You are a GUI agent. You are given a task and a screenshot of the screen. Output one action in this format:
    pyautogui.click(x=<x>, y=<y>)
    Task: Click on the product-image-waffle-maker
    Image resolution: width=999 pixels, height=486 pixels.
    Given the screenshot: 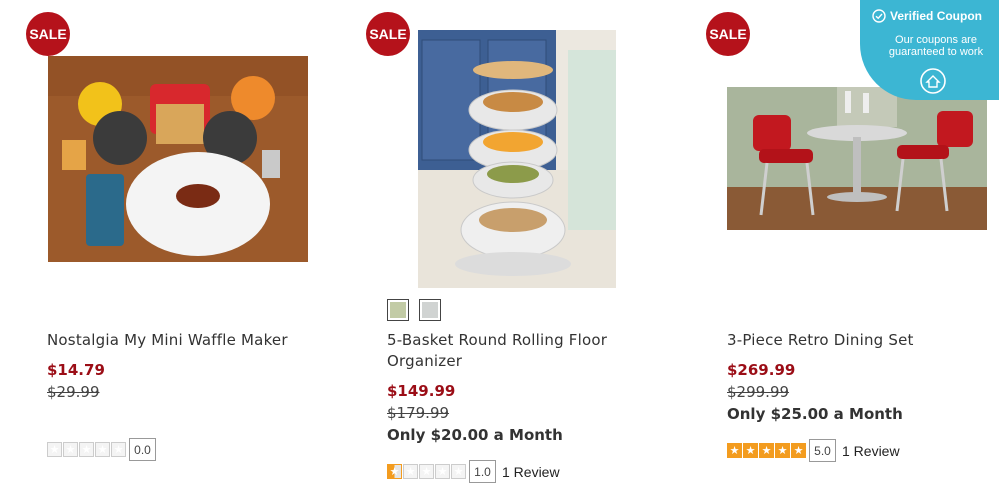 What is the action you would take?
    pyautogui.click(x=178, y=159)
    